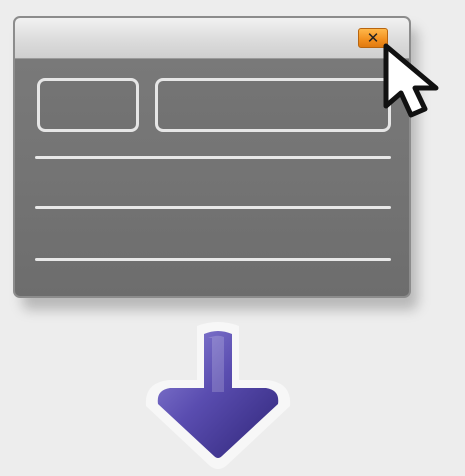  I want to click on mouse-pointer-icon, so click(411, 80).